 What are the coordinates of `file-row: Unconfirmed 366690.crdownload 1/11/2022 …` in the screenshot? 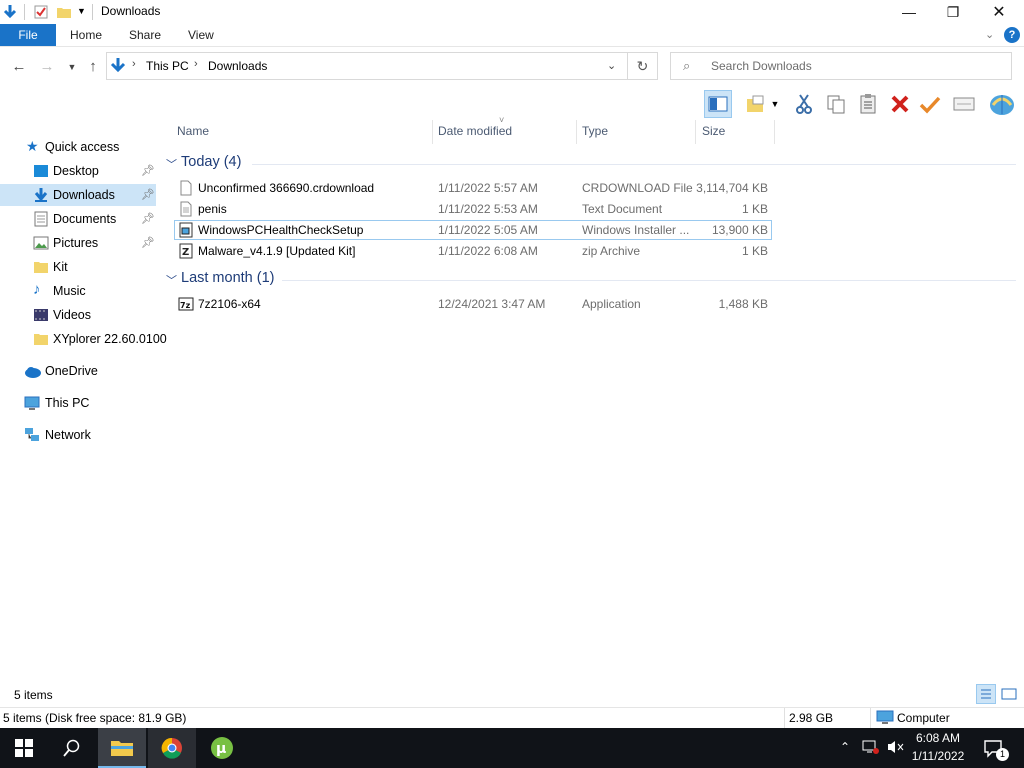 It's located at (473, 188).